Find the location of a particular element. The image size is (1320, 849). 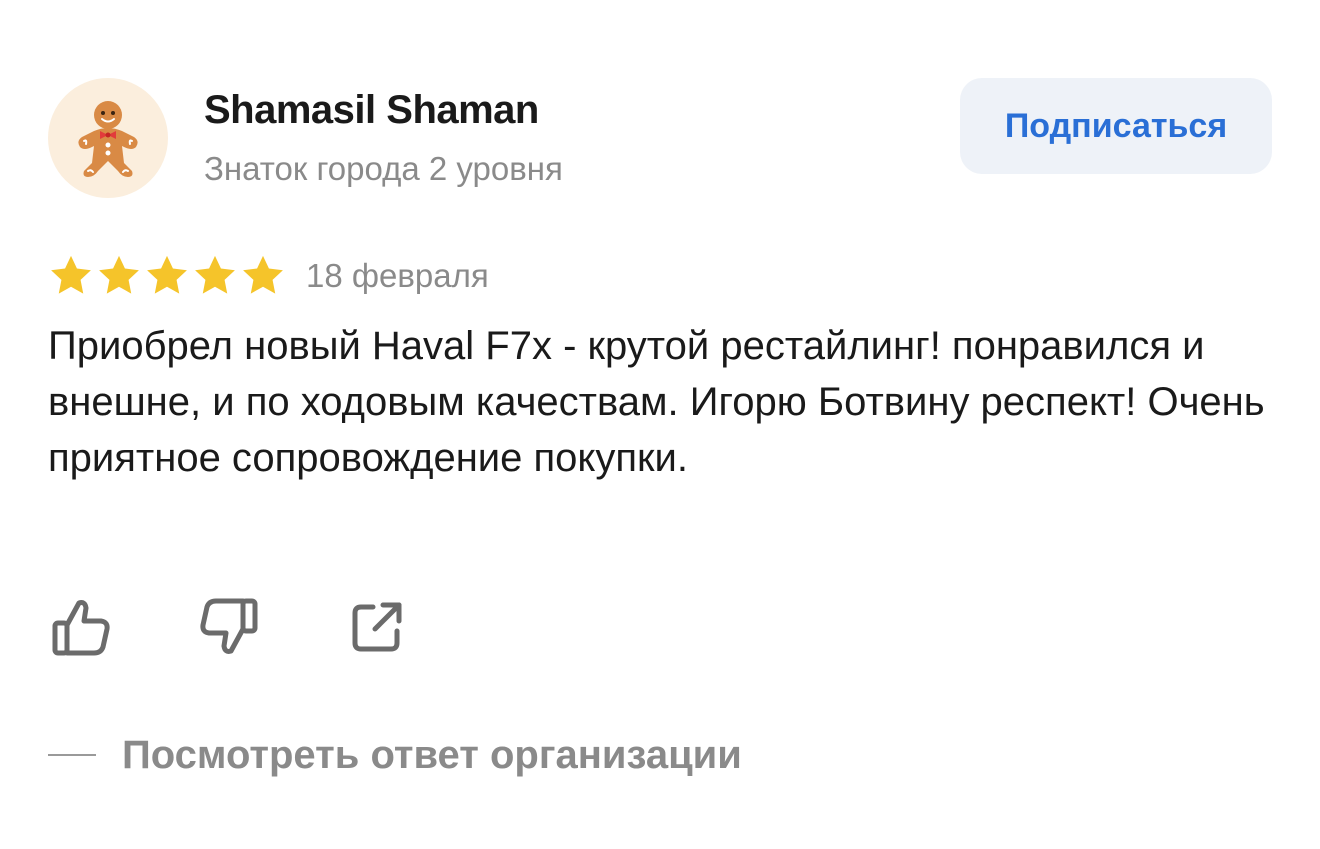

share-button is located at coordinates (377, 627).